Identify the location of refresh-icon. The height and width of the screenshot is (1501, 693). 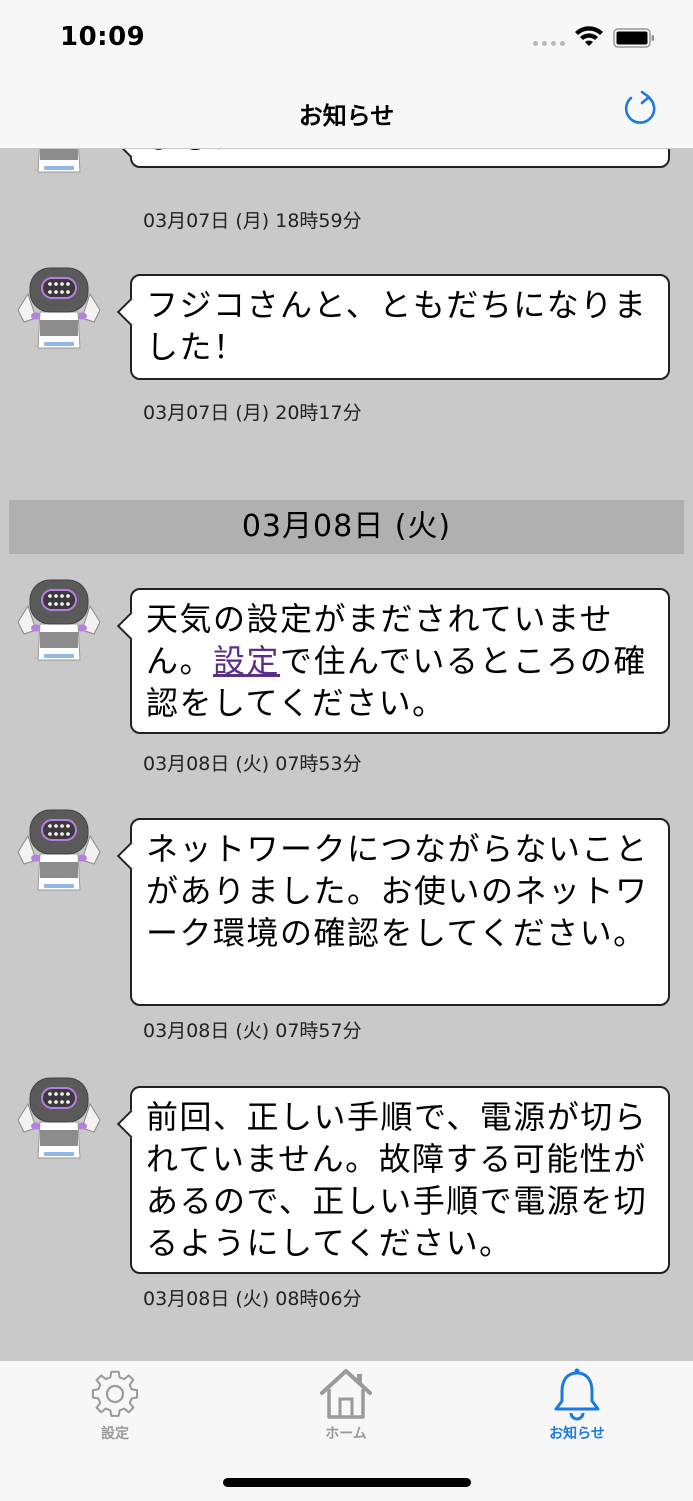
(640, 108).